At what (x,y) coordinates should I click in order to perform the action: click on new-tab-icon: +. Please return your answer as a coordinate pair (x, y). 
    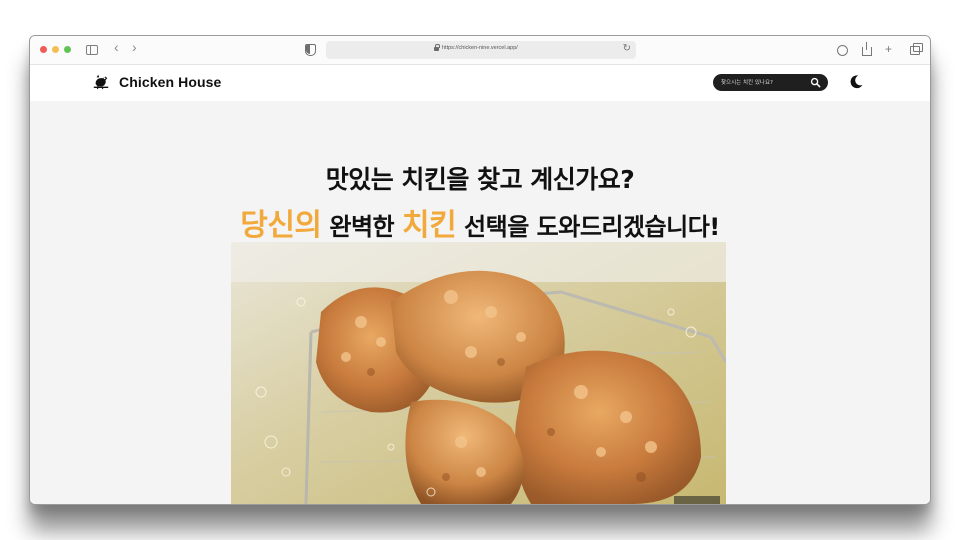
    Looking at the image, I should click on (888, 49).